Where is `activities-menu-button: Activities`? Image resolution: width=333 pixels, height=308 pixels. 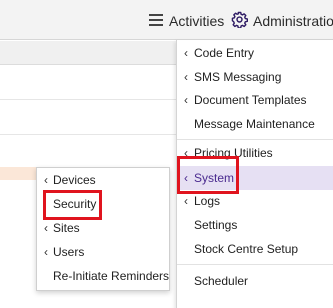
activities-menu-button: Activities is located at coordinates (186, 21).